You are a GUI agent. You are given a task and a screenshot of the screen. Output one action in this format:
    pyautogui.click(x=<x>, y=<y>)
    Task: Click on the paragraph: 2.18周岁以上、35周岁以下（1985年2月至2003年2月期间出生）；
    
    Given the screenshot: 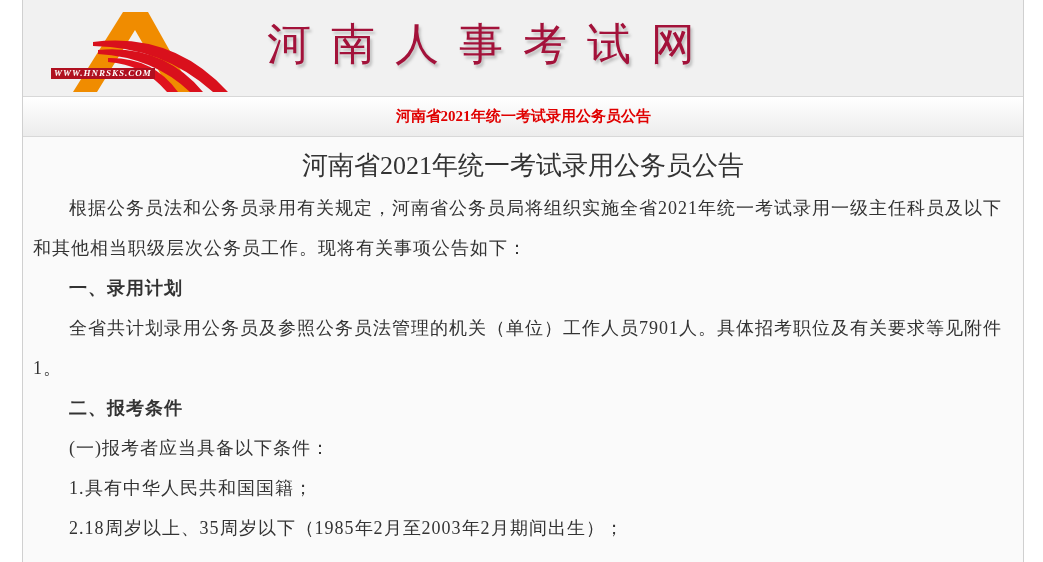 What is the action you would take?
    pyautogui.click(x=346, y=528)
    